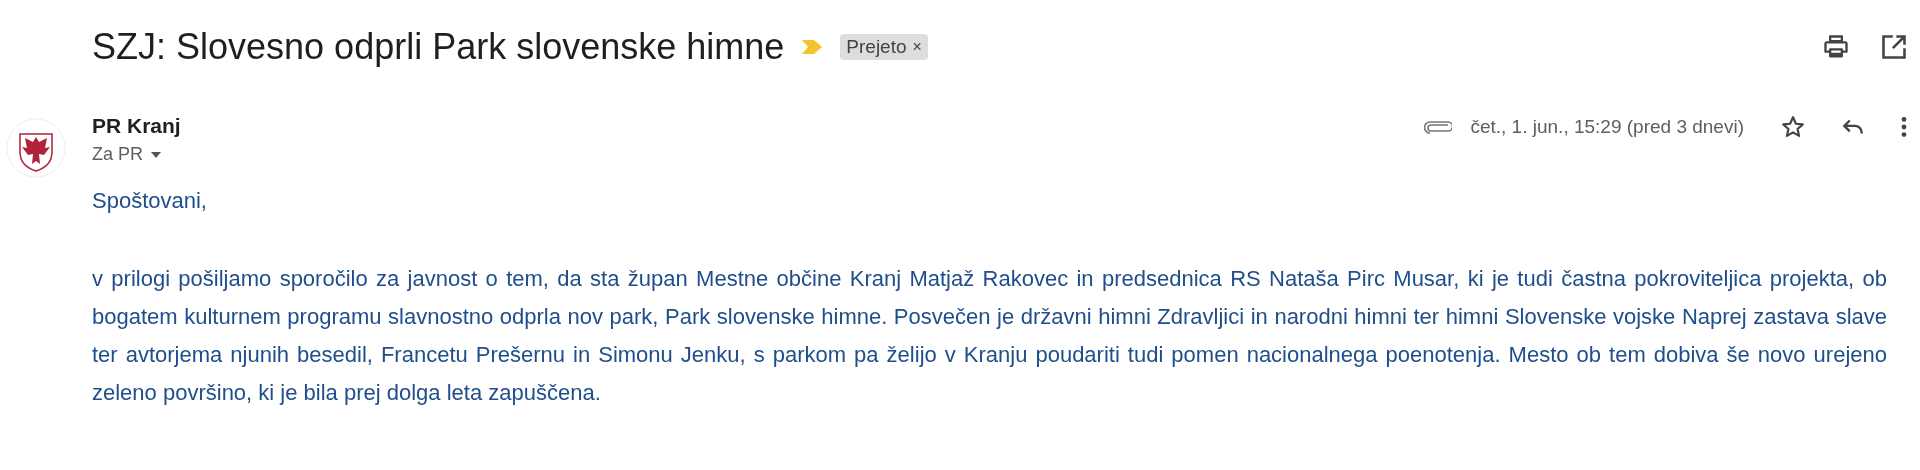 The width and height of the screenshot is (1920, 470). I want to click on body-paragraph: Spoštovani,, so click(150, 201).